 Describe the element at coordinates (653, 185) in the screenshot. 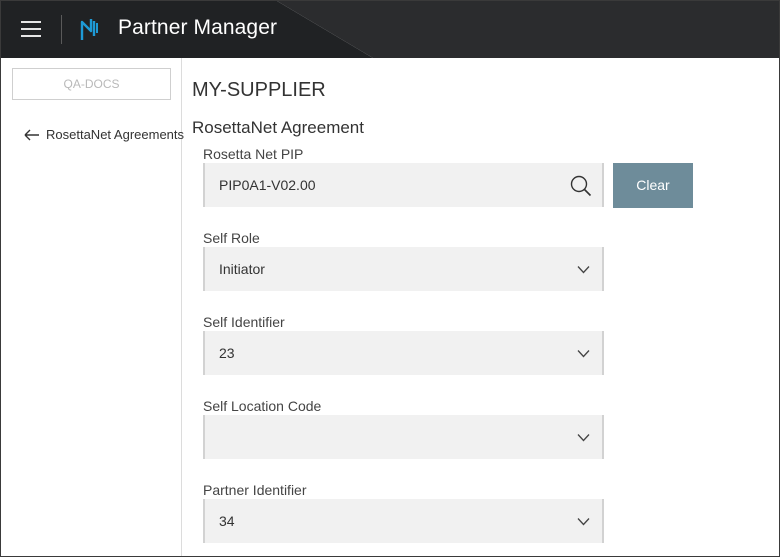

I see `clear-button: Clear` at that location.